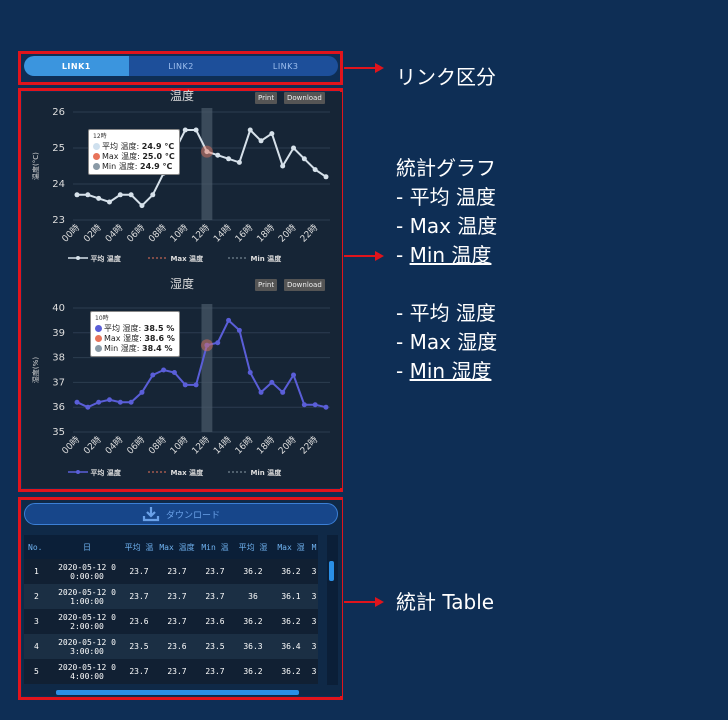  What do you see at coordinates (136, 445) in the screenshot?
I see `x-tick-label: 06時` at bounding box center [136, 445].